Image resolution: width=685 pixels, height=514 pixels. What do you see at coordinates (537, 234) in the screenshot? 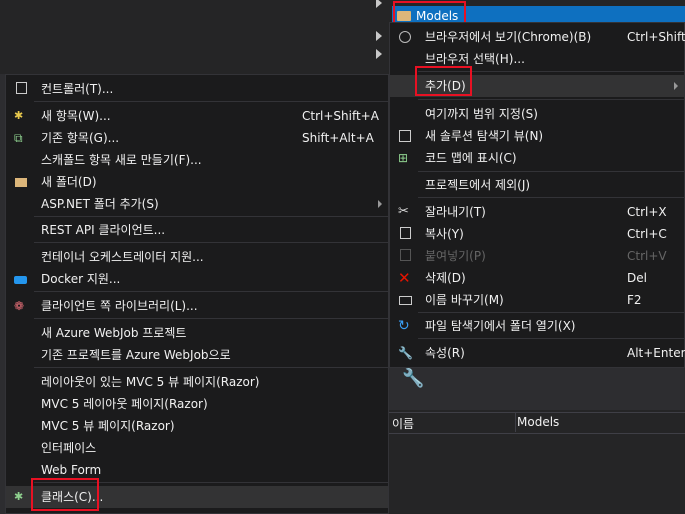
I see `menu-item-copy: 복사(Y) Ctrl+C` at bounding box center [537, 234].